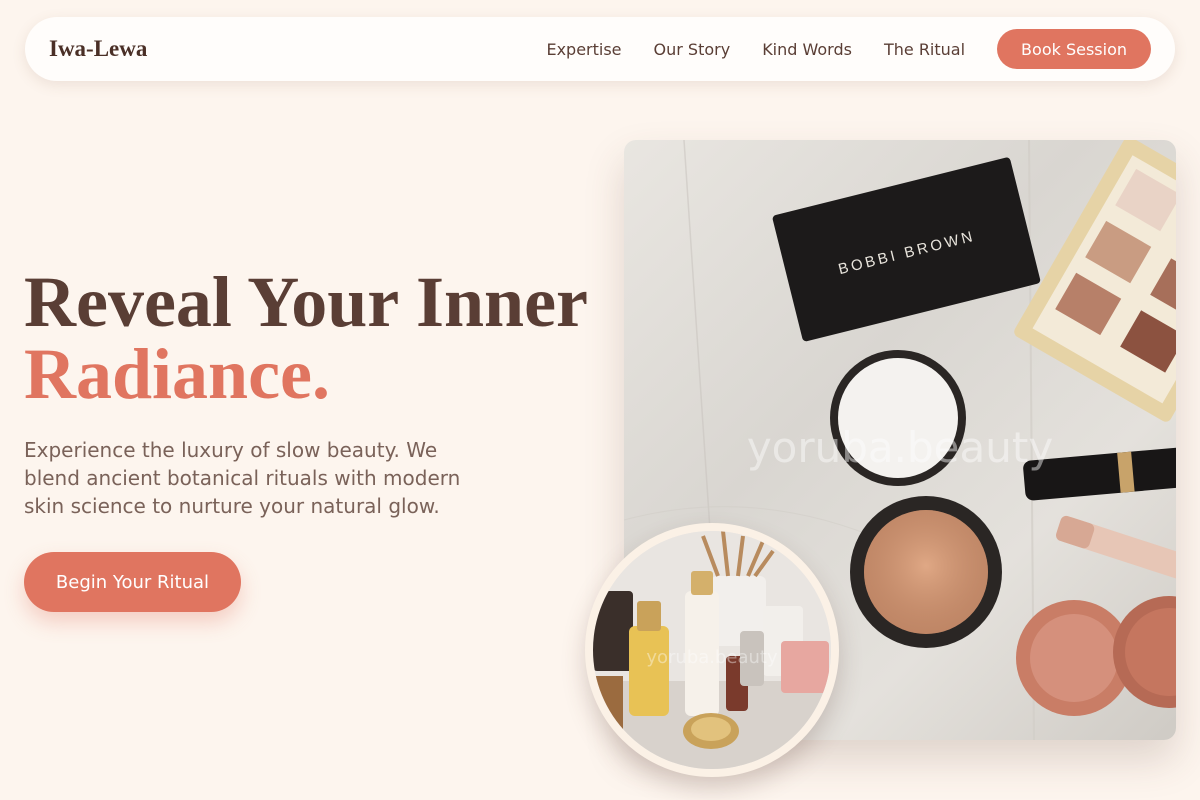  What do you see at coordinates (1074, 49) in the screenshot?
I see `book-session-button: Book Session` at bounding box center [1074, 49].